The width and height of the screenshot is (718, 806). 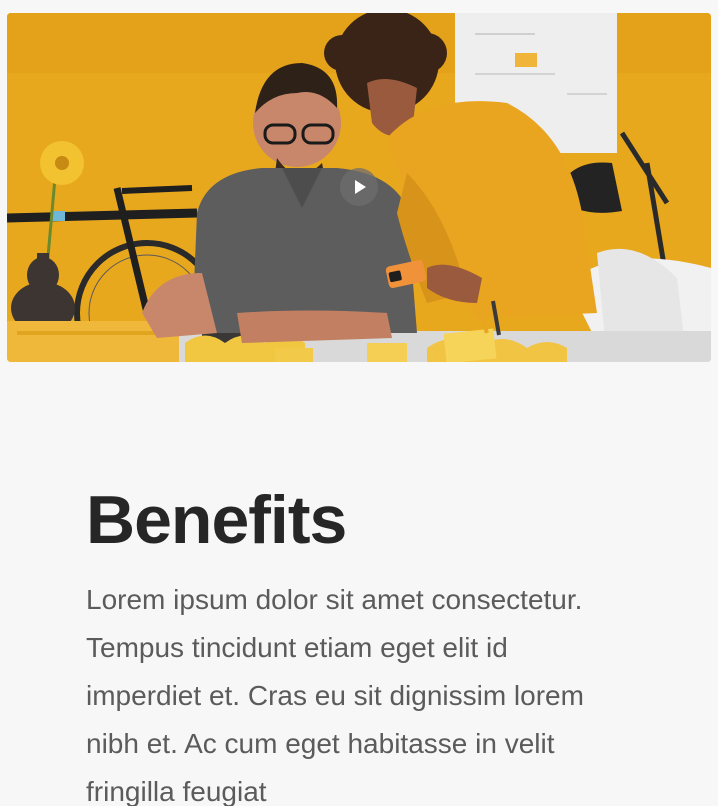 I want to click on play-button, so click(x=359, y=187).